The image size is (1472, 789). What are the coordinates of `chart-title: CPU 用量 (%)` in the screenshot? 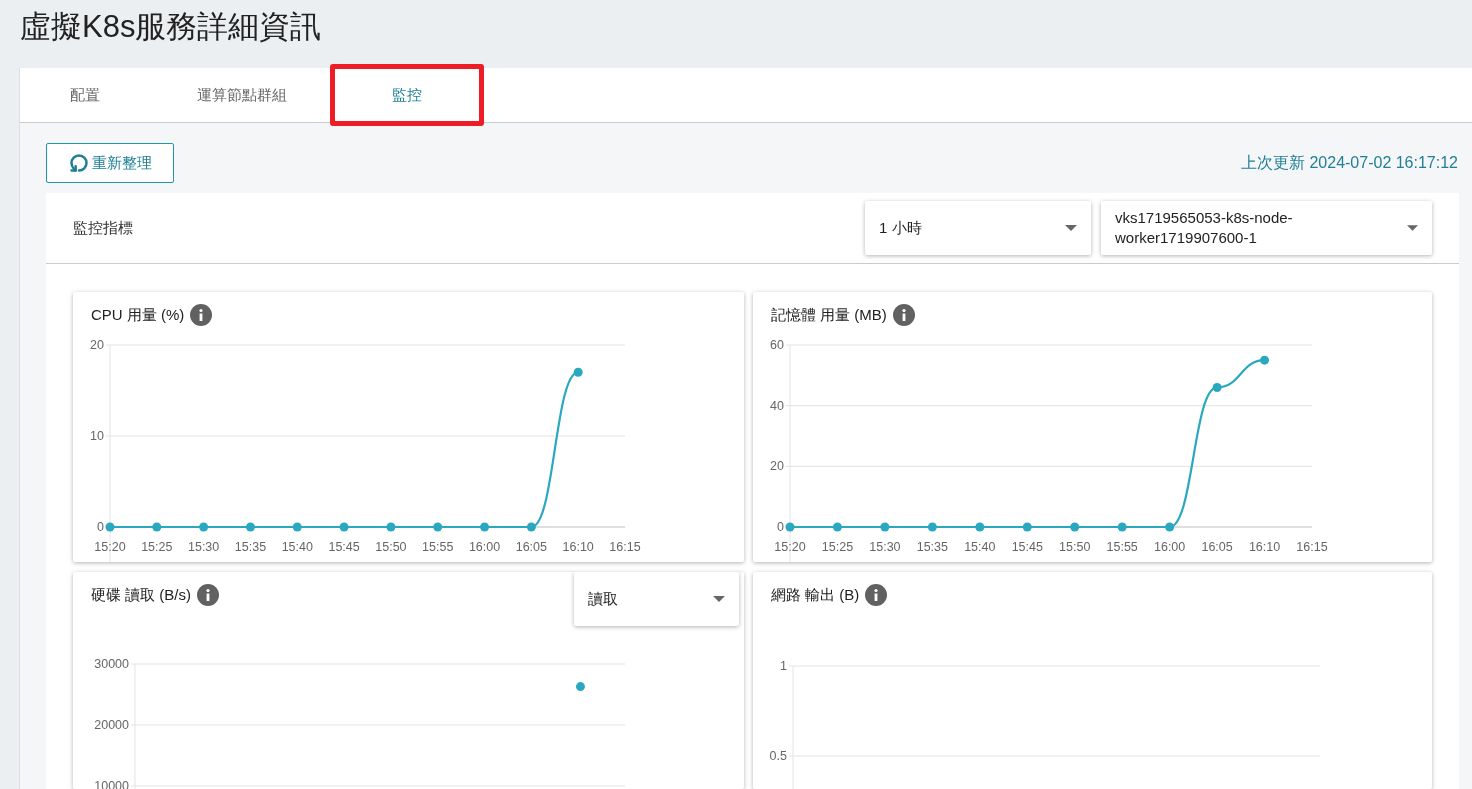 It's located at (138, 315).